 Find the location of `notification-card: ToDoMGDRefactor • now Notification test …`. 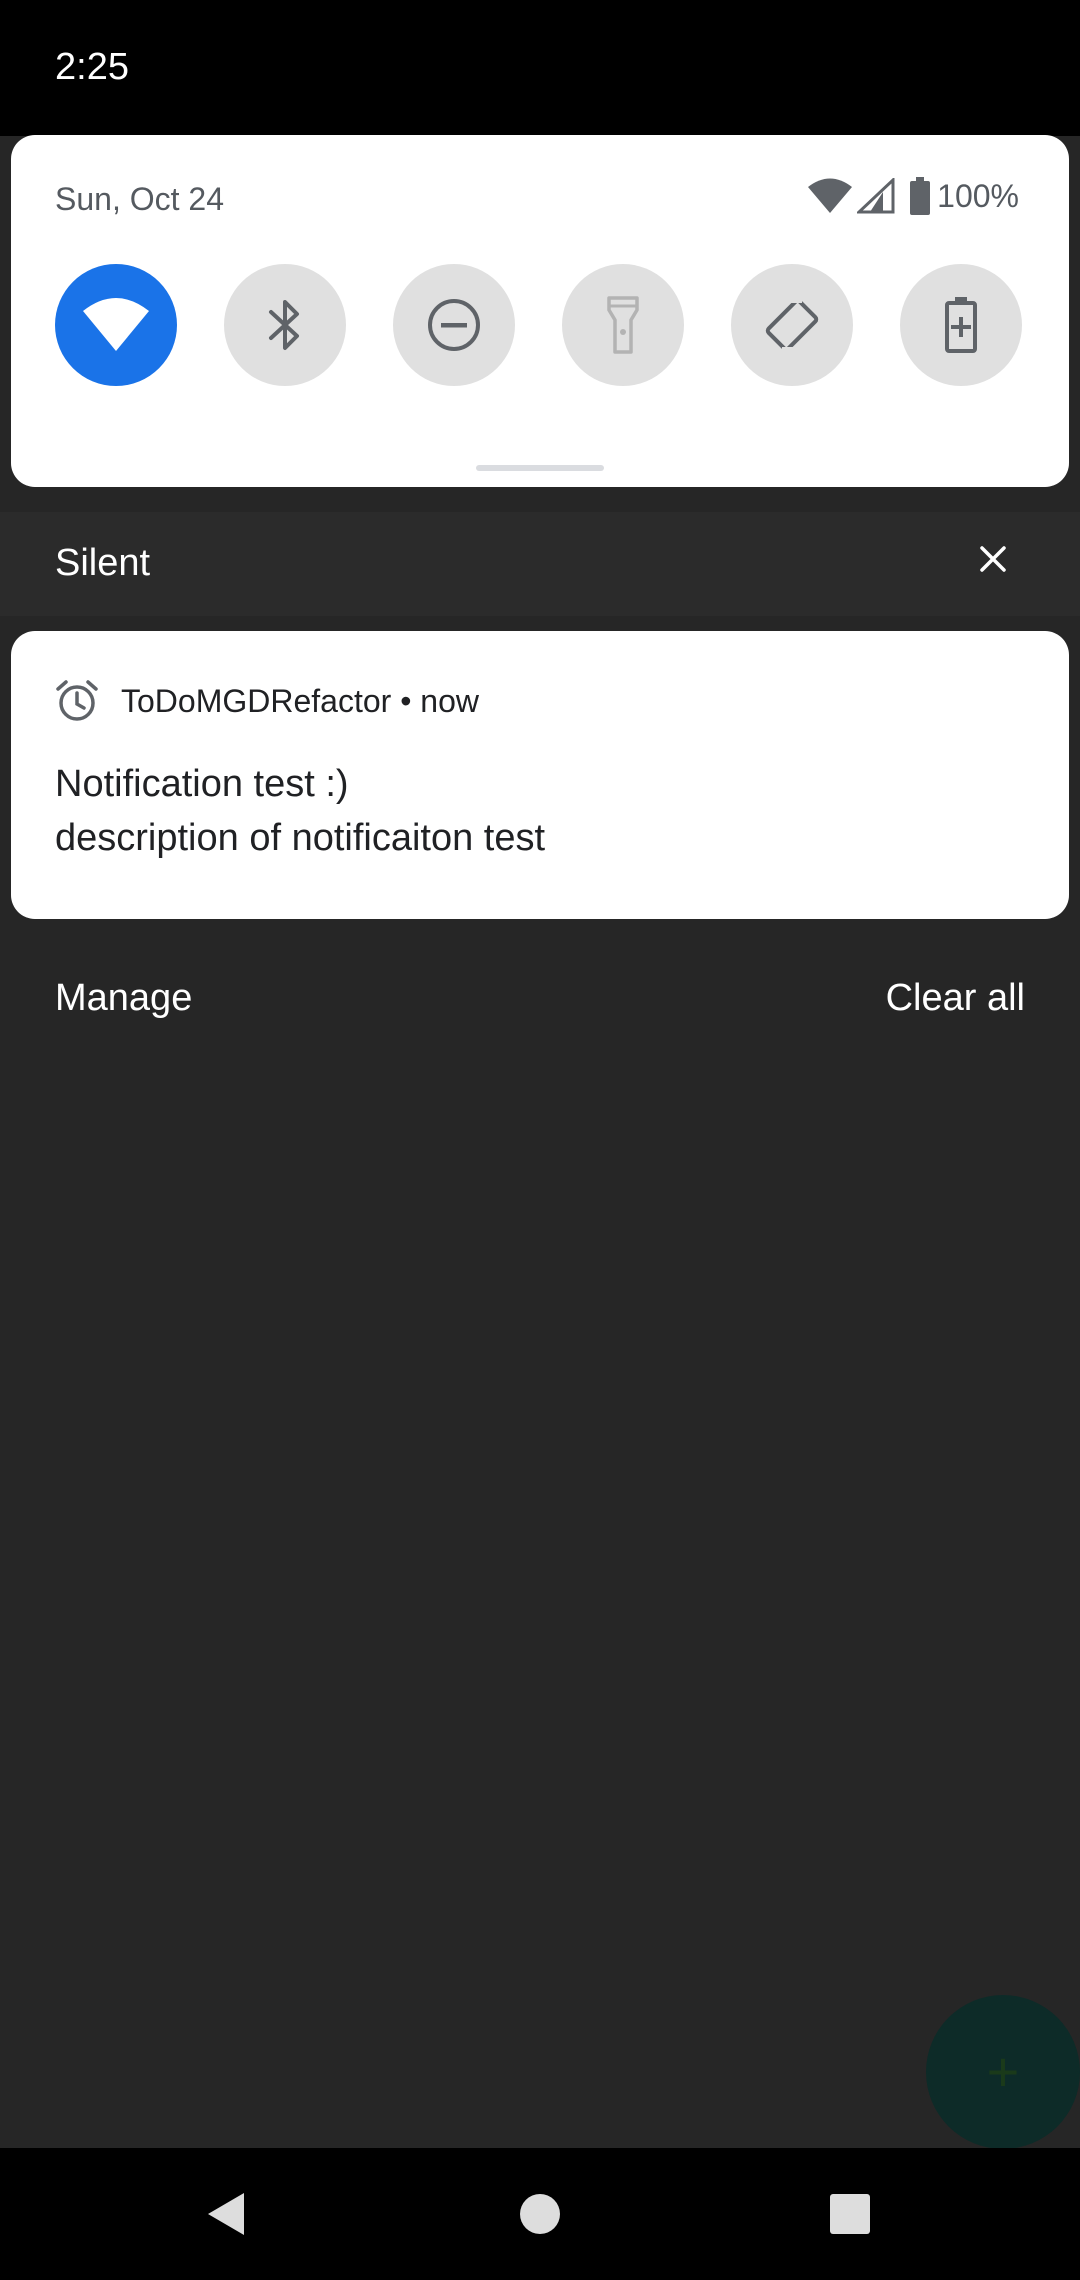

notification-card: ToDoMGDRefactor • now Notification test … is located at coordinates (540, 775).